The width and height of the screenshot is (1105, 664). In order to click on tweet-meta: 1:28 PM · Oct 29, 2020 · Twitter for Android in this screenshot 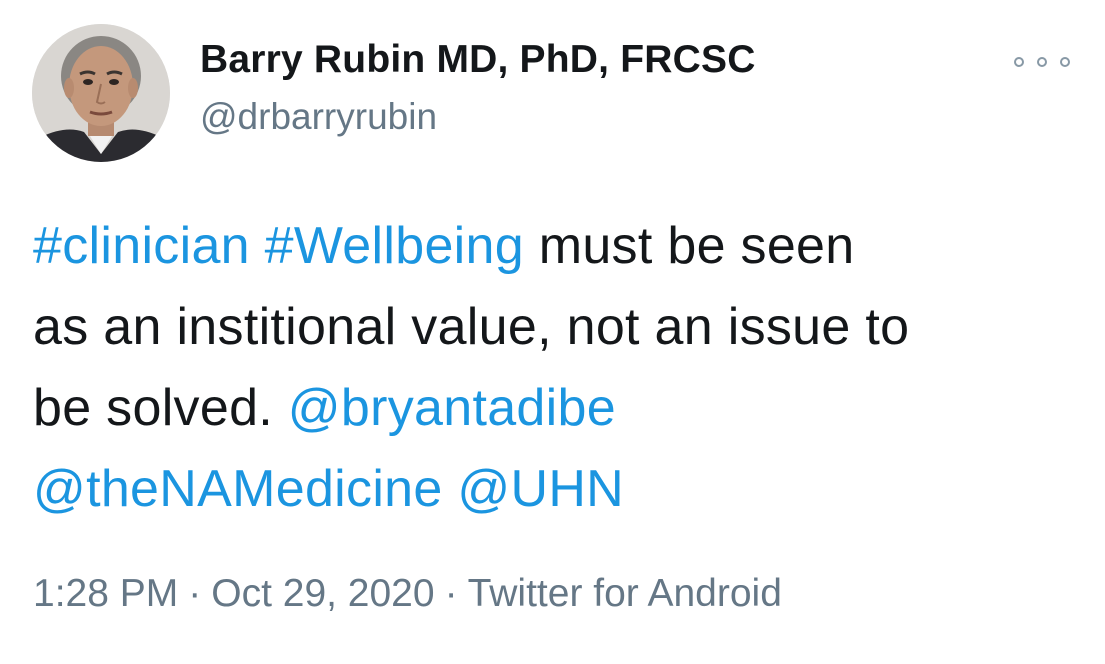, I will do `click(407, 594)`.